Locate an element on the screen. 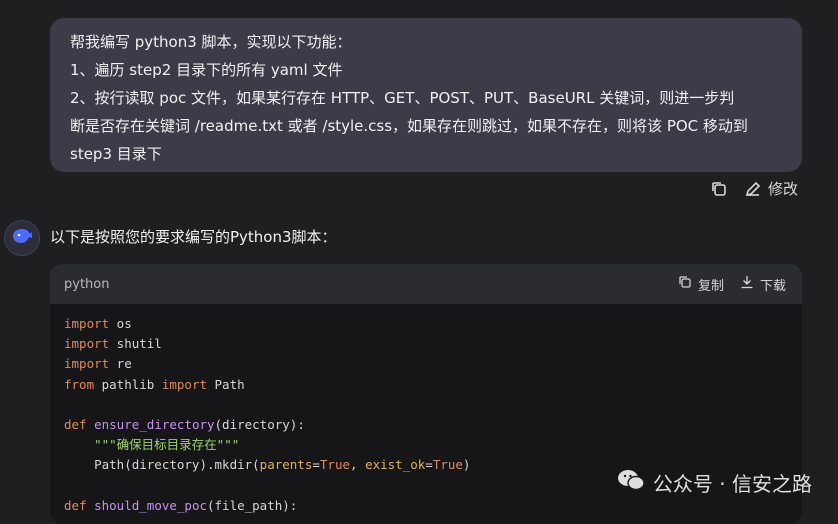 The width and height of the screenshot is (838, 524). user-message-line: 1、遍历 step2 目录下的所有 yaml 文件 is located at coordinates (206, 70).